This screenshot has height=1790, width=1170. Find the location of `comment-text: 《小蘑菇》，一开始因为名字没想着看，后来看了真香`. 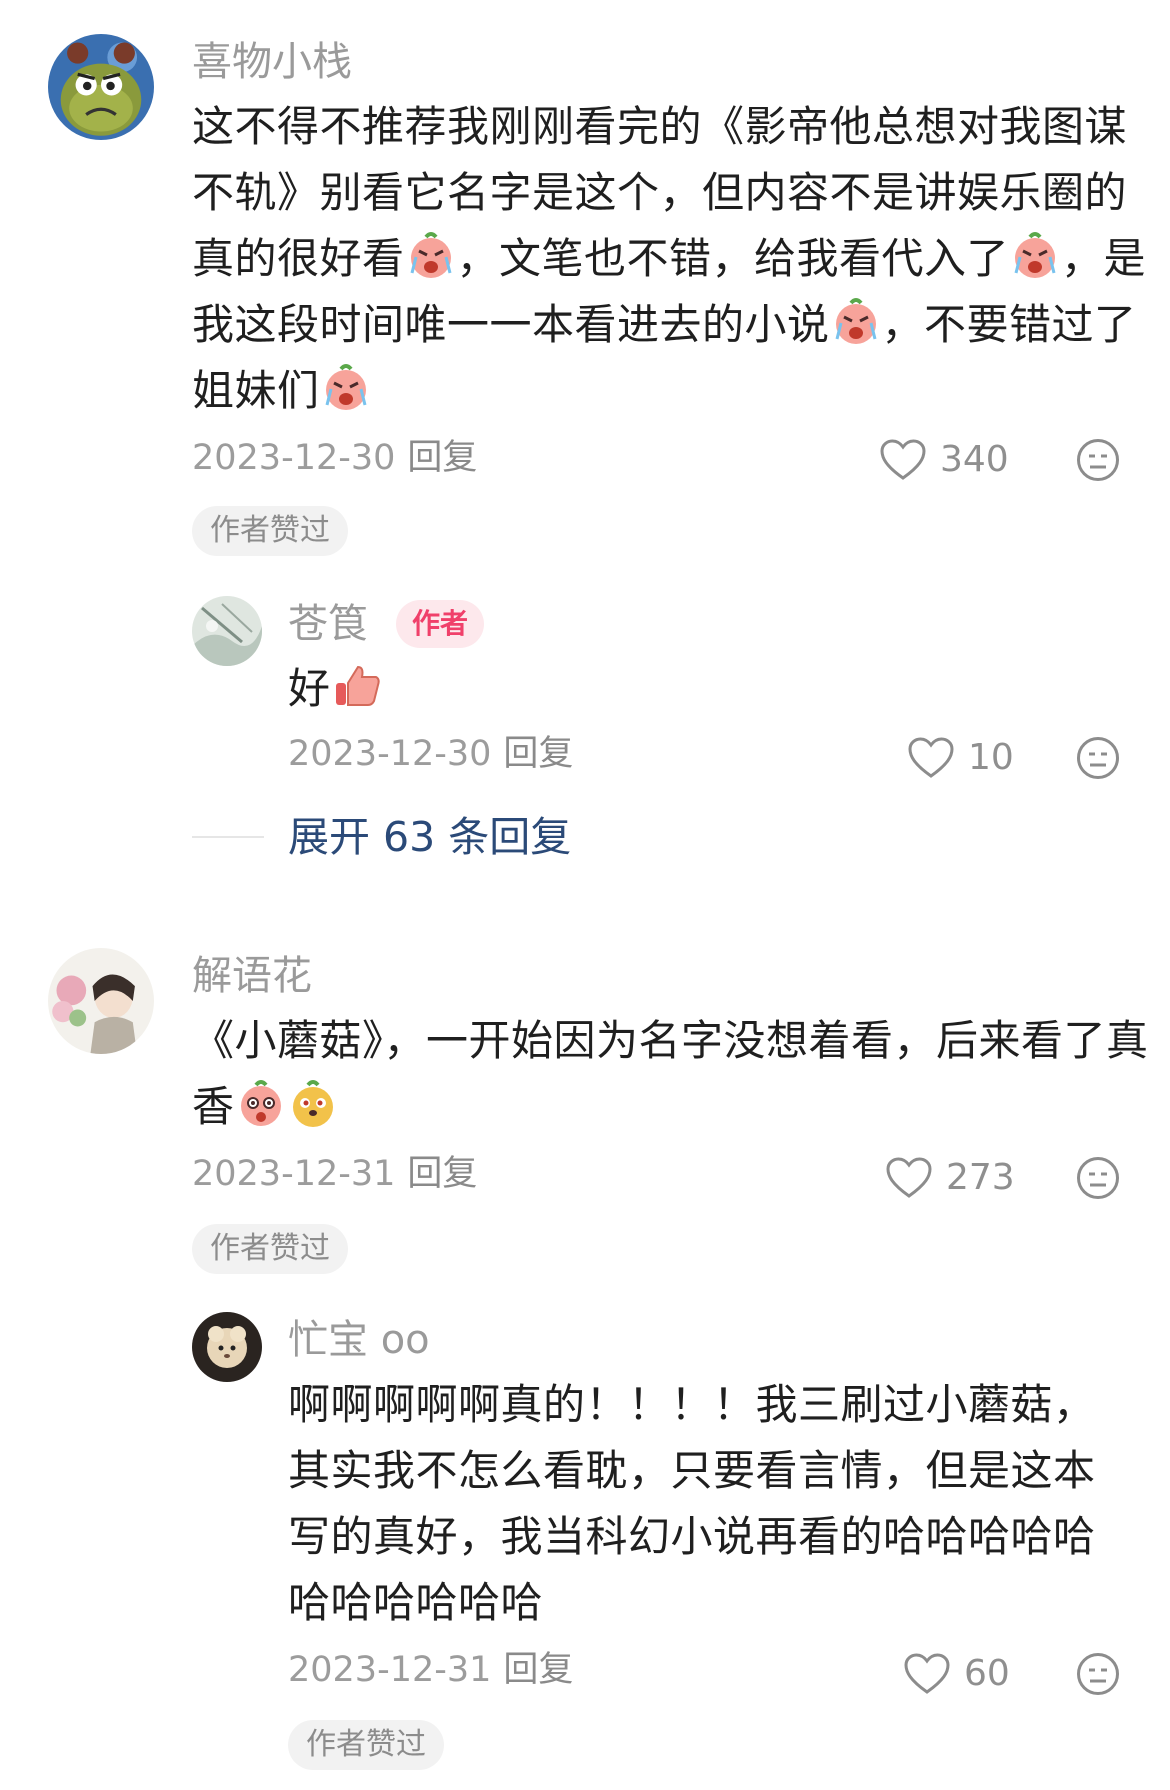

comment-text: 《小蘑菇》，一开始因为名字没想着看，后来看了真香 is located at coordinates (672, 1074).